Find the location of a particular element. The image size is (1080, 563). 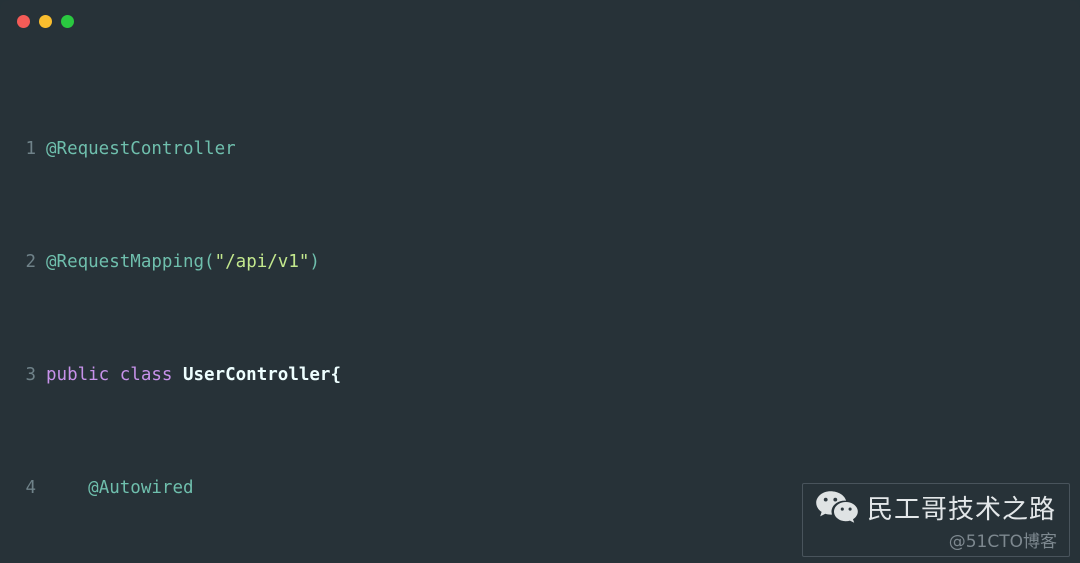

watermark-main-row: 民工哥技术之路 is located at coordinates (937, 507).